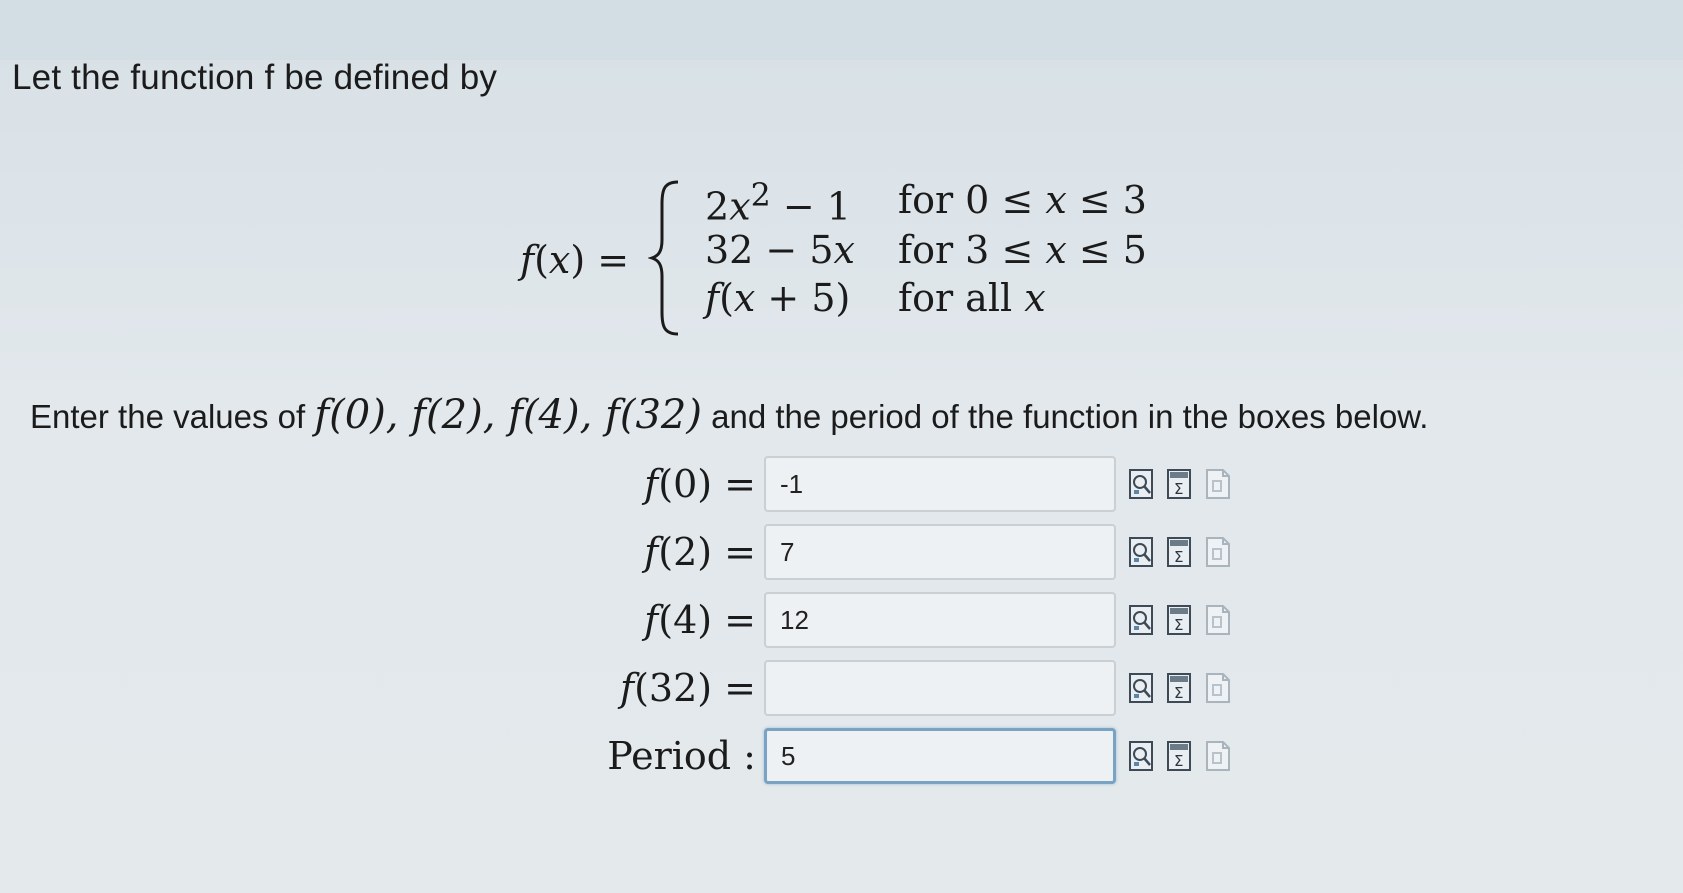  What do you see at coordinates (778, 203) in the screenshot?
I see `case-expression-1: 2x2 − 1` at bounding box center [778, 203].